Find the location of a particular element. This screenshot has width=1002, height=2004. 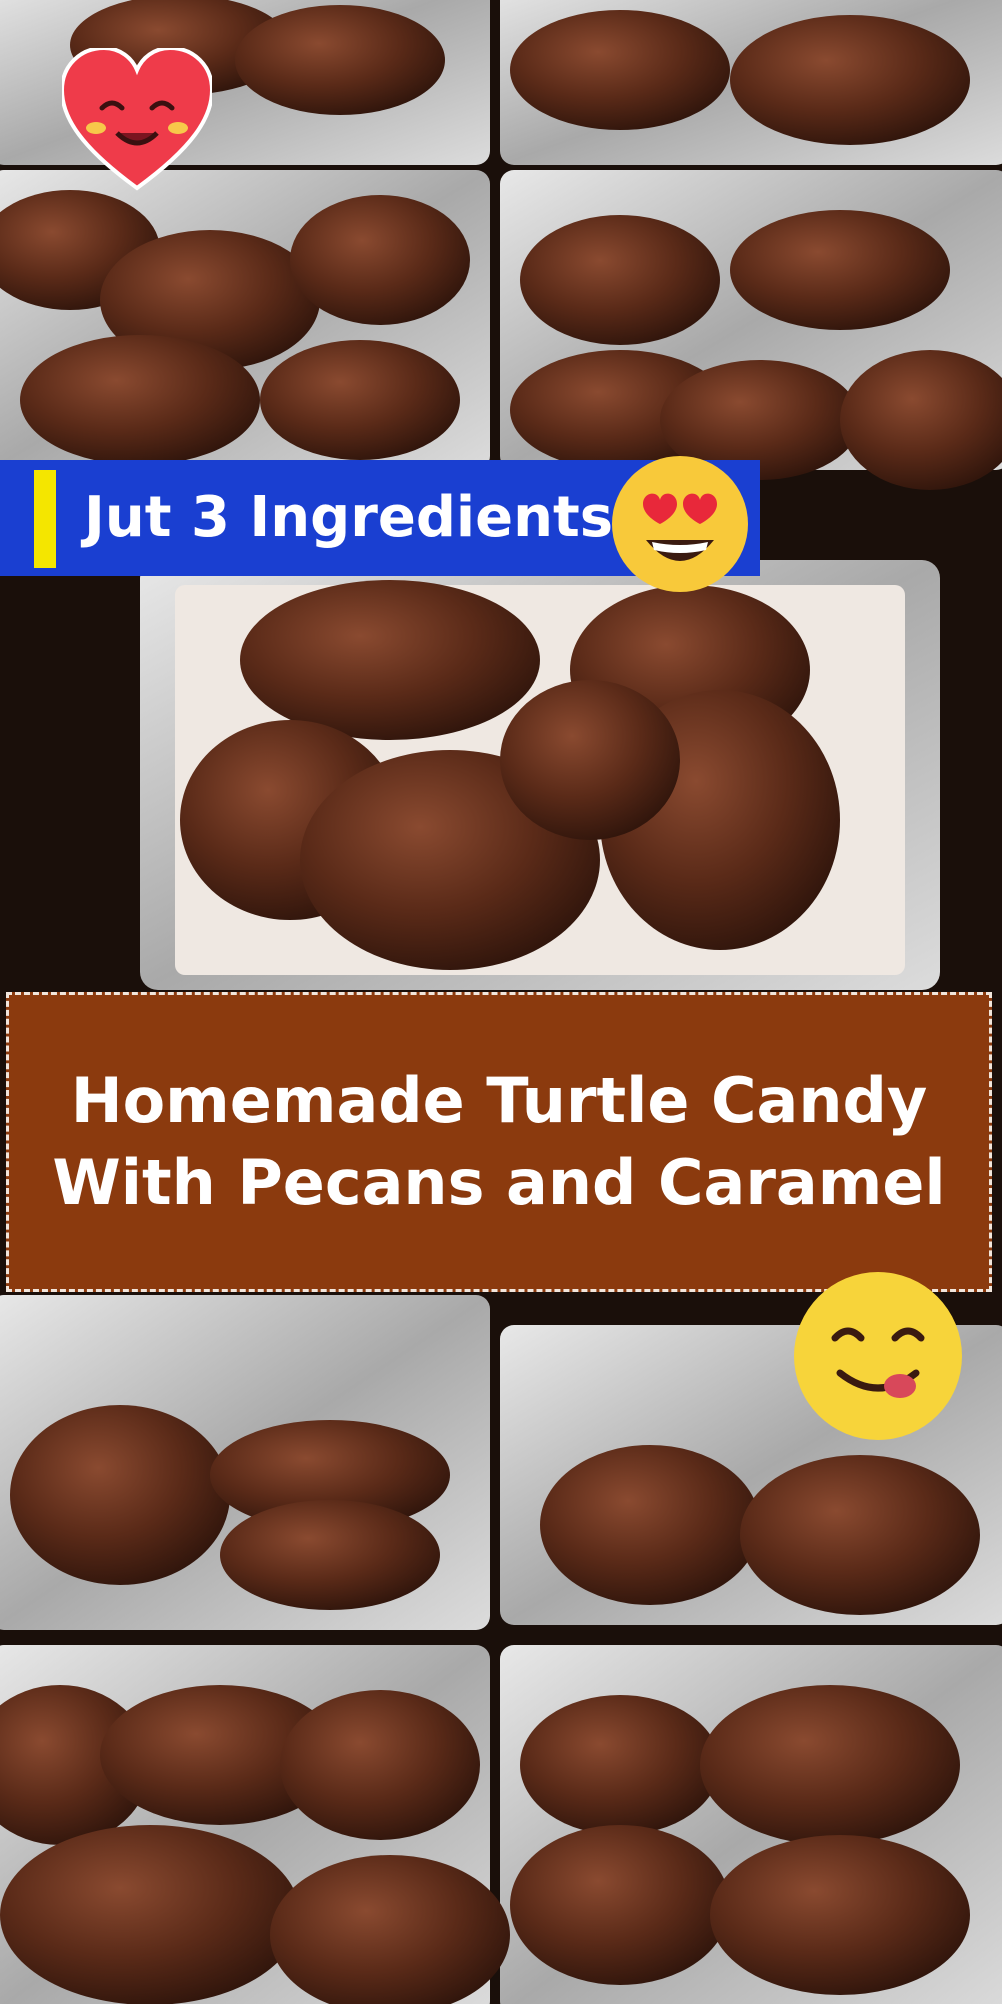

title-line-1: Homemade Turtle Candy is located at coordinates (499, 1100).